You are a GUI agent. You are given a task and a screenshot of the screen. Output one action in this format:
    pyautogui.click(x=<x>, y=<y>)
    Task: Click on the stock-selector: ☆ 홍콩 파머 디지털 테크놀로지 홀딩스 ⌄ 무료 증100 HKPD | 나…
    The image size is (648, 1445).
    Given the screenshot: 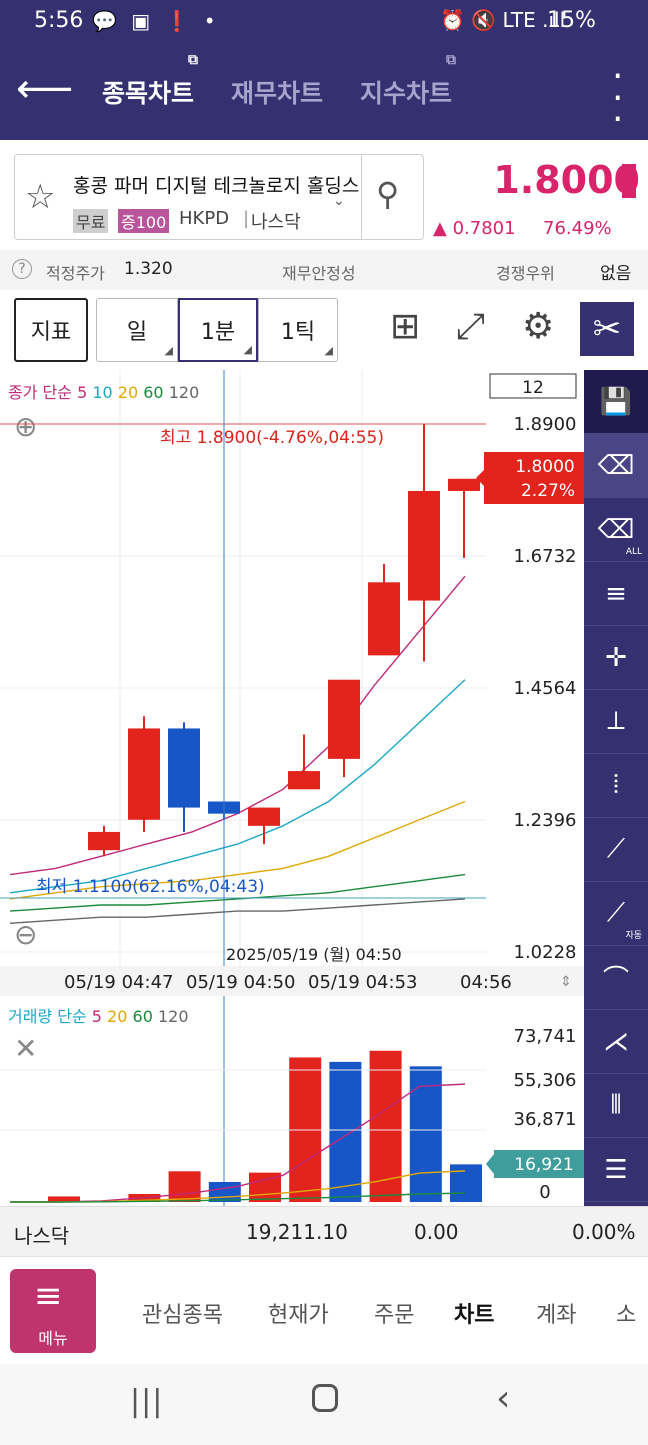 What is the action you would take?
    pyautogui.click(x=219, y=197)
    